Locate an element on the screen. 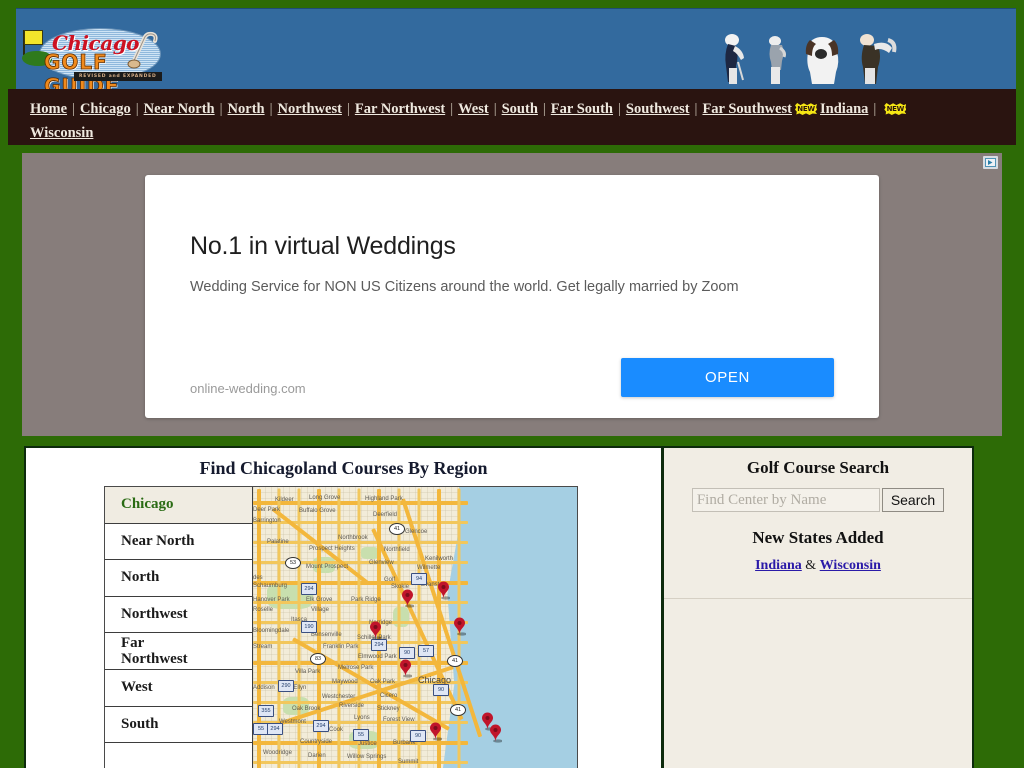 The width and height of the screenshot is (1024, 768). map-label: Prospect Heights is located at coordinates (332, 549).